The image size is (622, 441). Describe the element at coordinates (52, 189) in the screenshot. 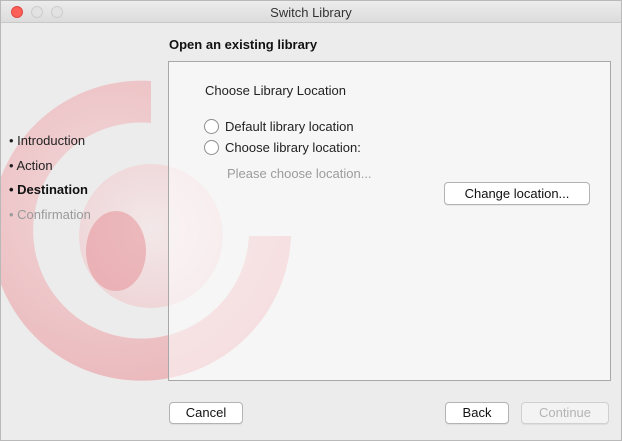

I see `step-label: Destination` at that location.